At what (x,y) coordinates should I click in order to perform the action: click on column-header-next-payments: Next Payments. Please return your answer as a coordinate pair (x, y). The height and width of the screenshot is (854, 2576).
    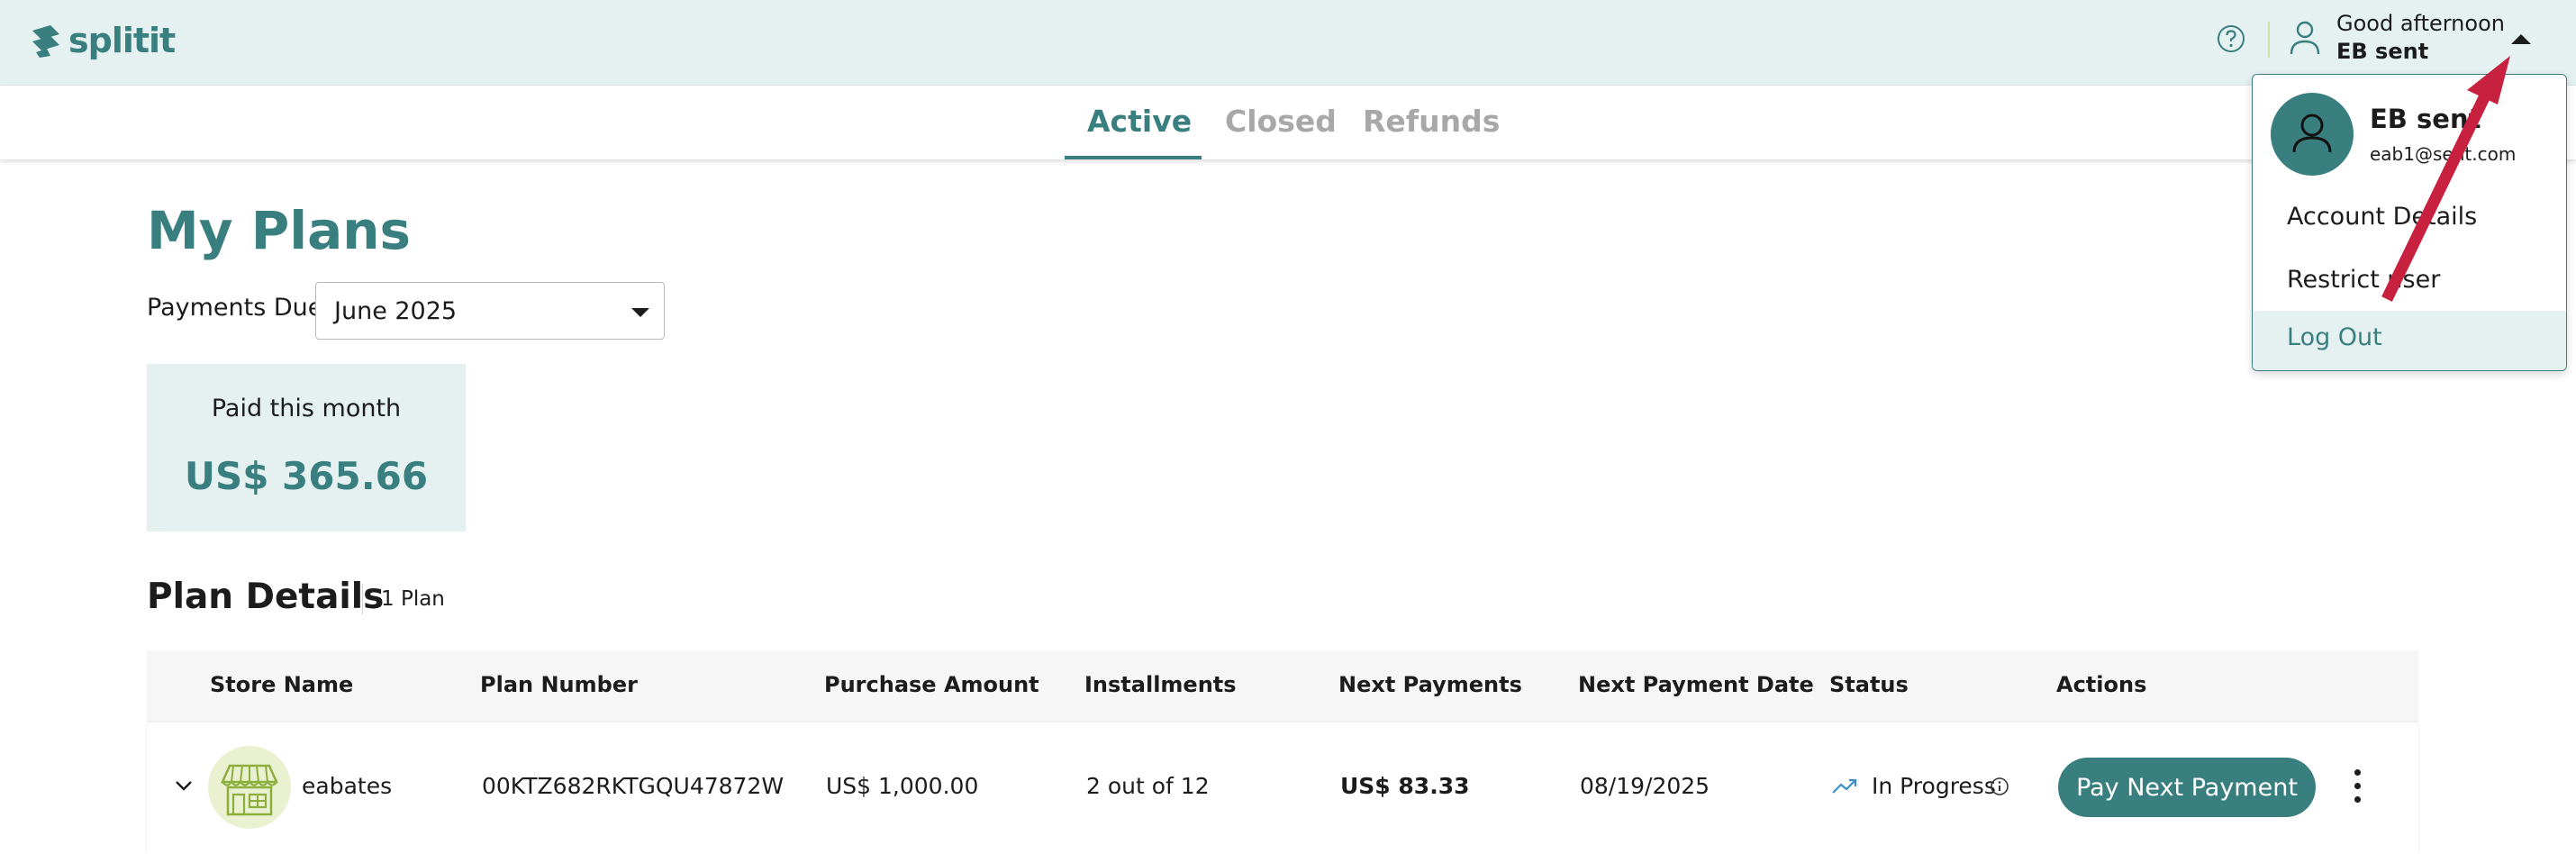
    Looking at the image, I should click on (1430, 684).